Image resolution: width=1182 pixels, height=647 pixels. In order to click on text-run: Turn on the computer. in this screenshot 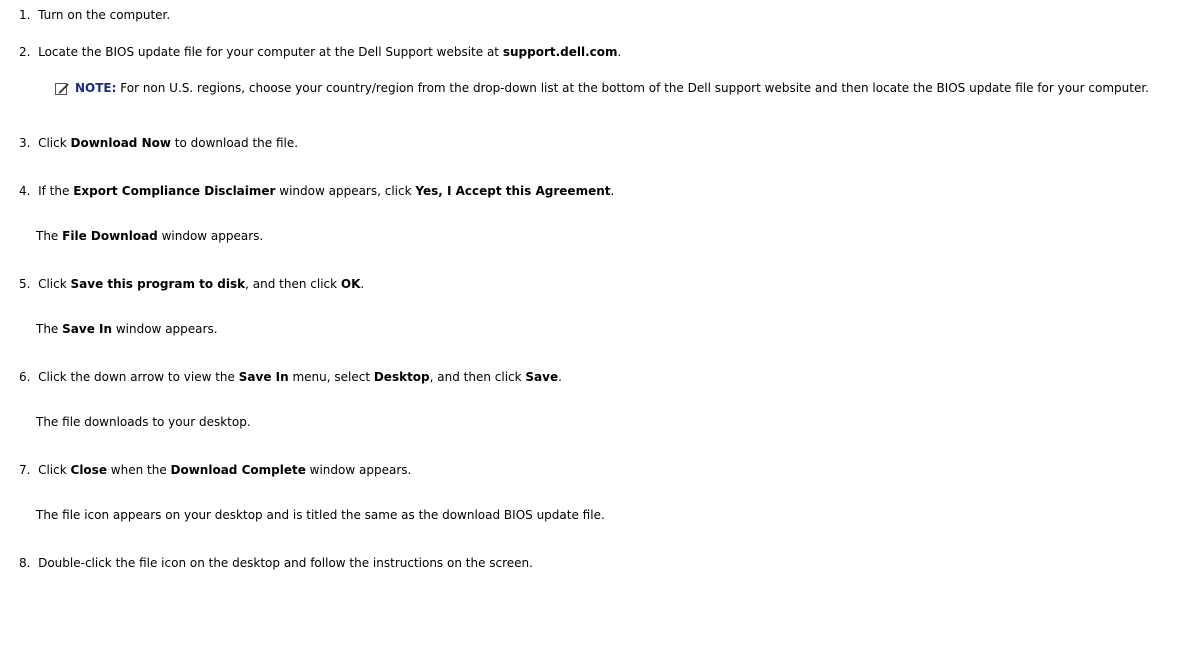, I will do `click(104, 15)`.